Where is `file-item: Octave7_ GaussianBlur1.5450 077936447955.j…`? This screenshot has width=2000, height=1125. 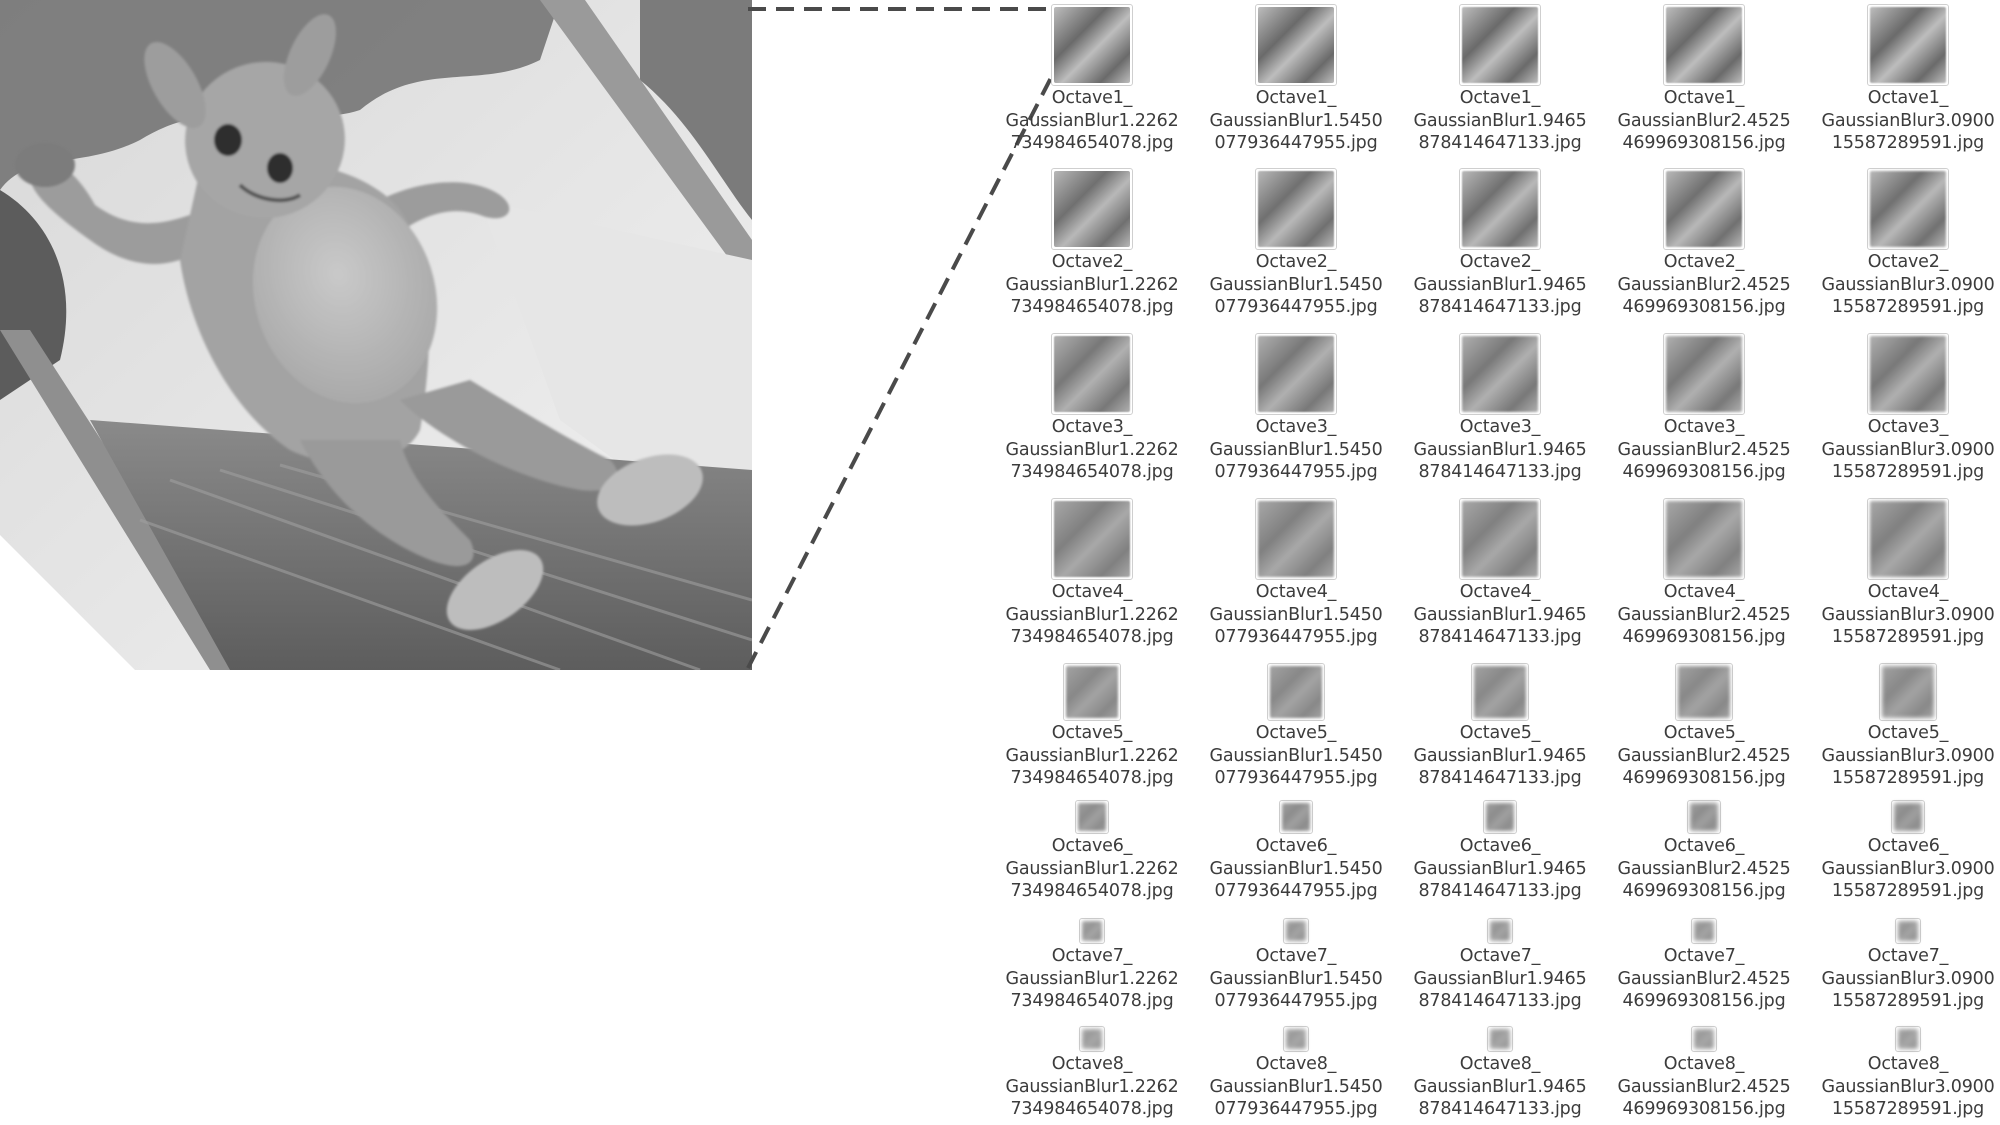
file-item: Octave7_ GaussianBlur1.5450 077936447955.j… is located at coordinates (1296, 965).